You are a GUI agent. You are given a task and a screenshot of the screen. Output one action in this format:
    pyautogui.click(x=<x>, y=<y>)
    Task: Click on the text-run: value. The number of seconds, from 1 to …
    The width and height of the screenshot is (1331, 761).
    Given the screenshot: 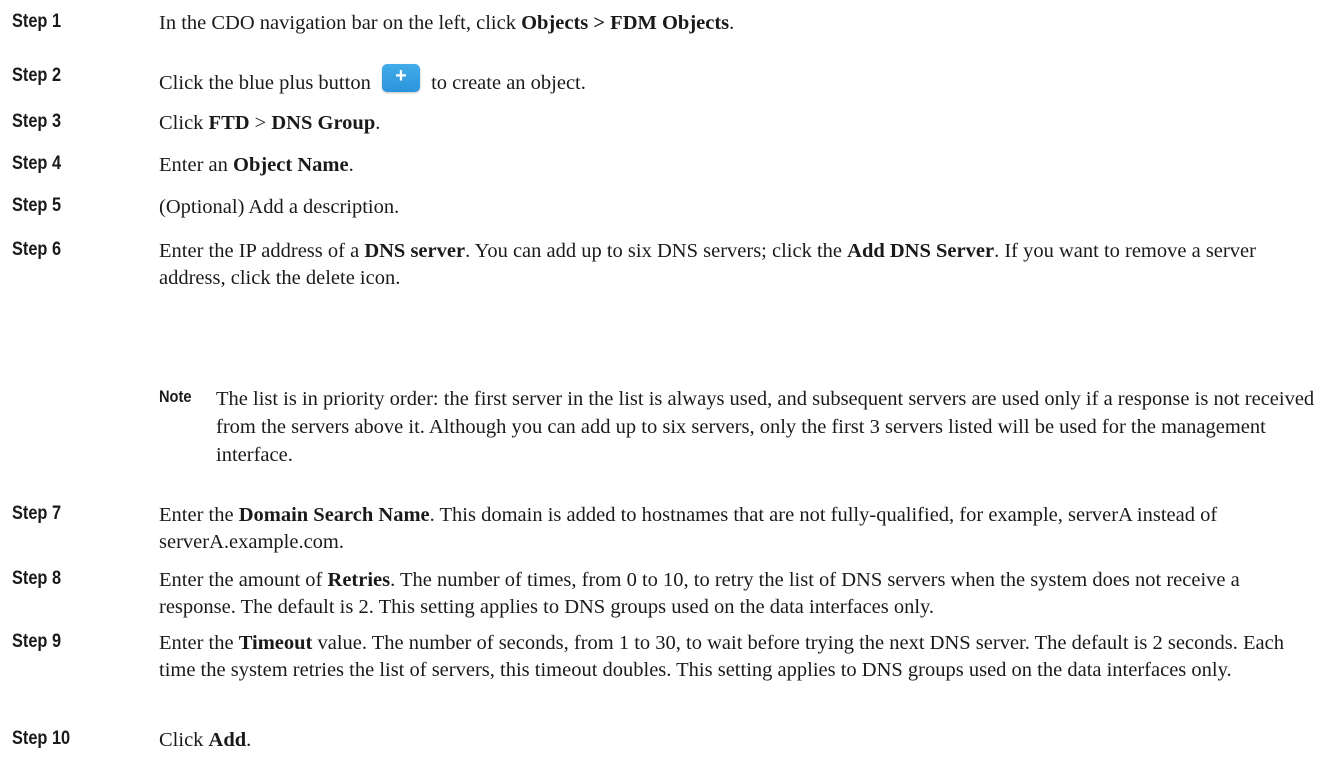 What is the action you would take?
    pyautogui.click(x=721, y=656)
    